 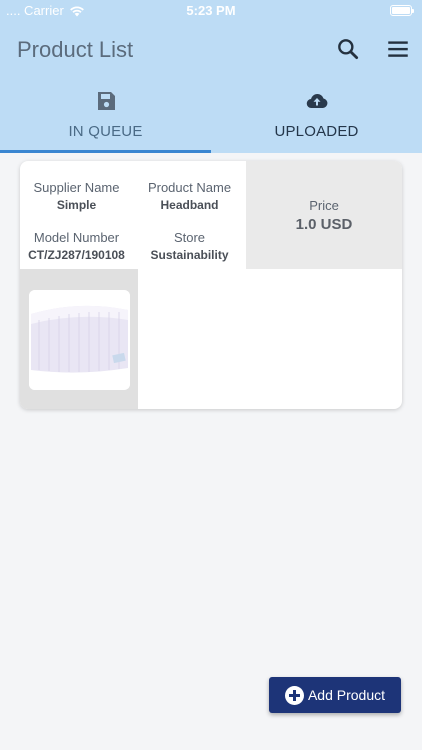 I want to click on model-field: Model Number CT/ZJ287/190108, so click(x=76, y=246).